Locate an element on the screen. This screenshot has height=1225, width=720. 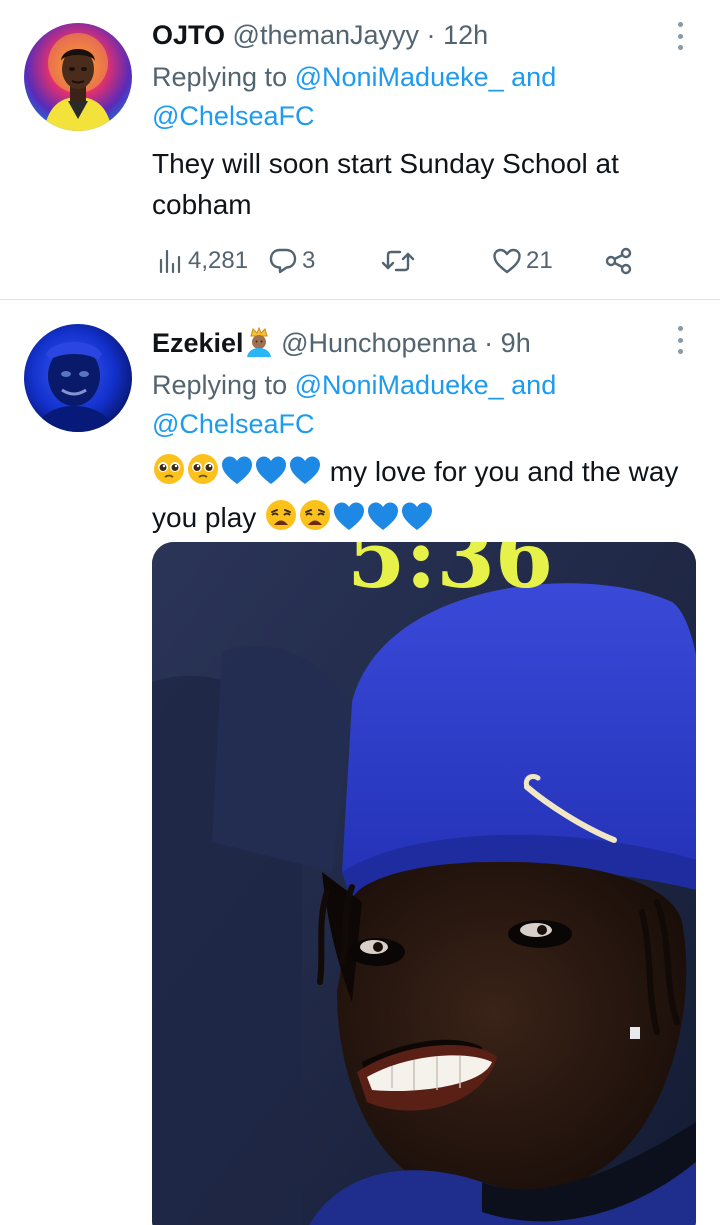
user-handle: @Hunchopenna is located at coordinates (379, 343).